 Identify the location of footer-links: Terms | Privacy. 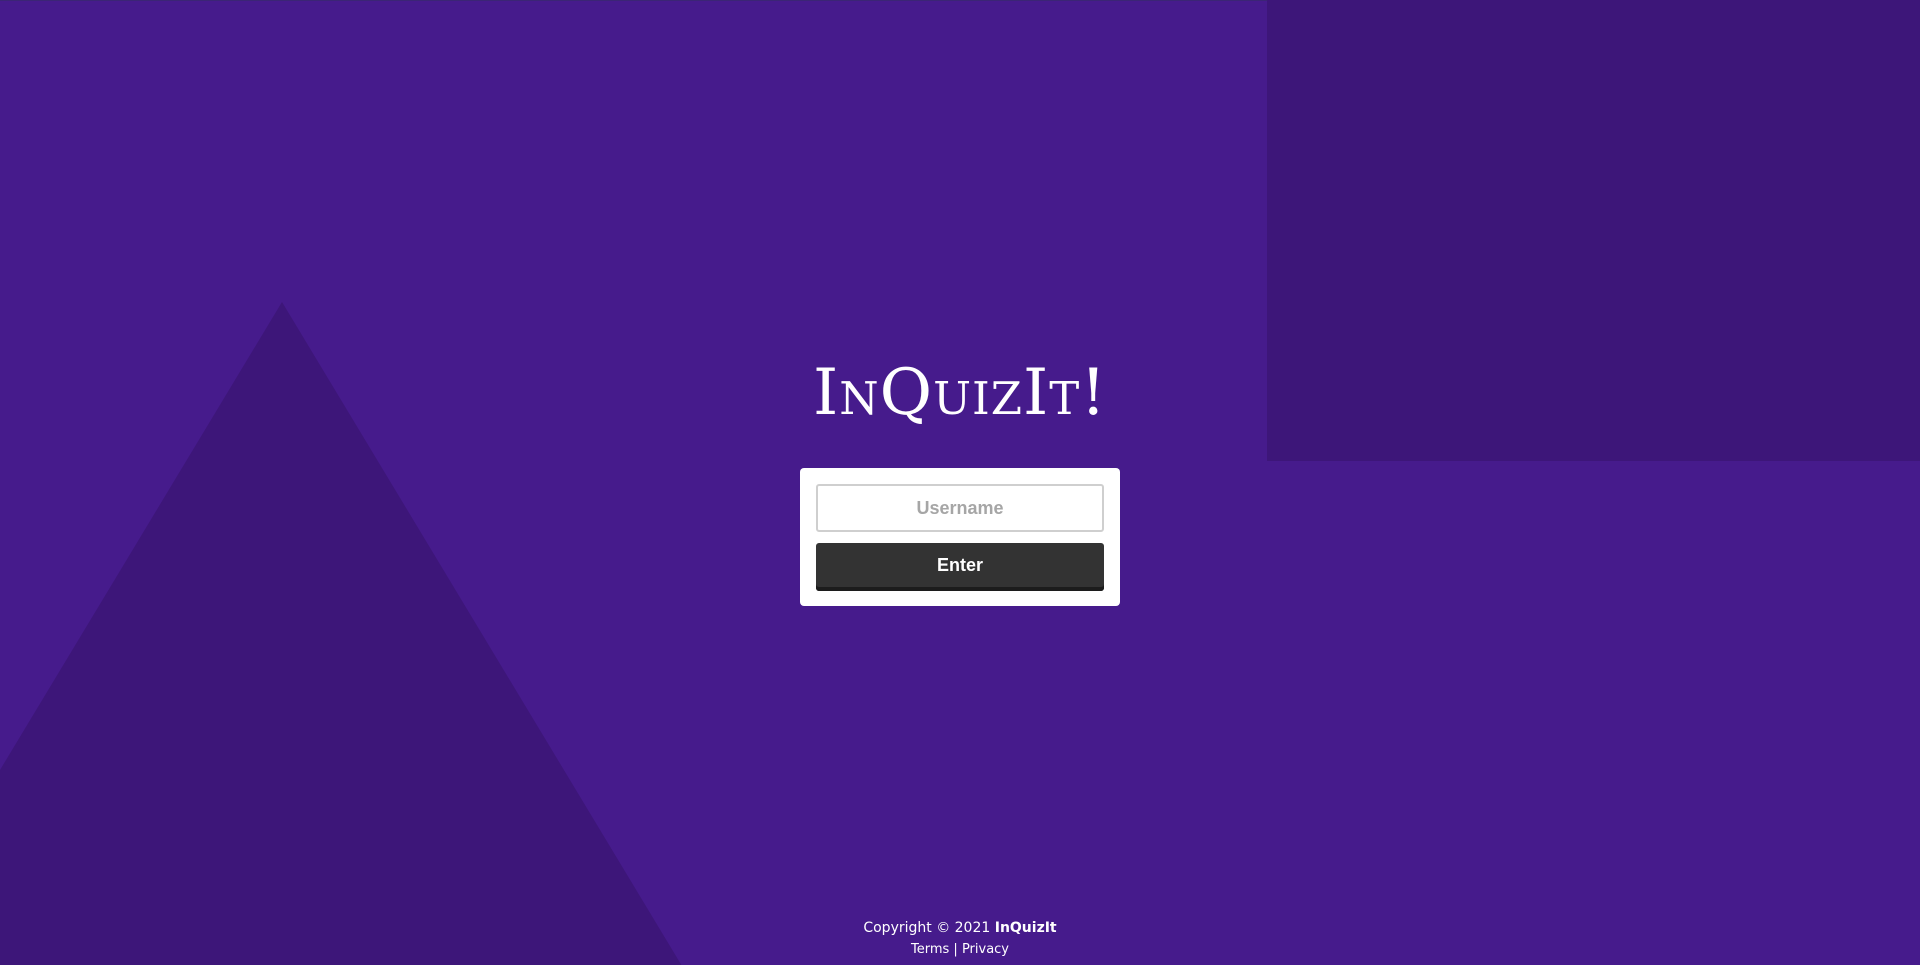
(960, 950).